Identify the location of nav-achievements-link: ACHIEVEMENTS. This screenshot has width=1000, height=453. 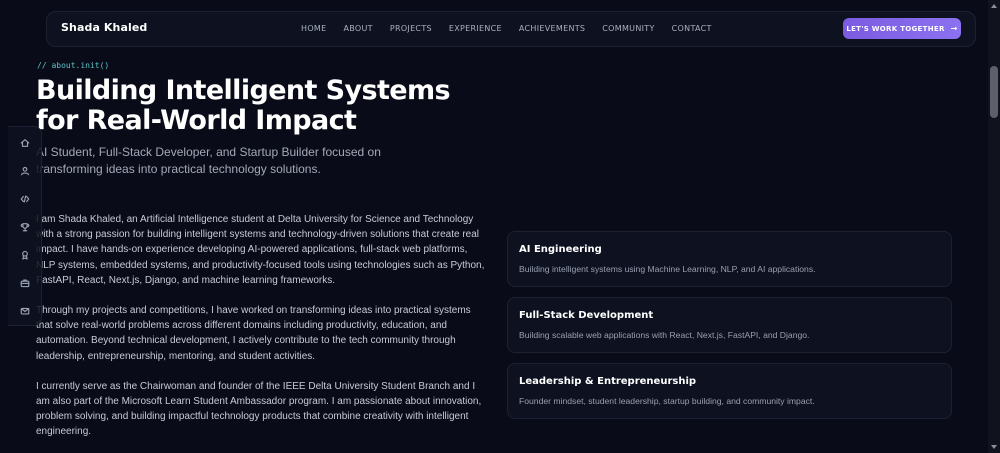
(552, 28).